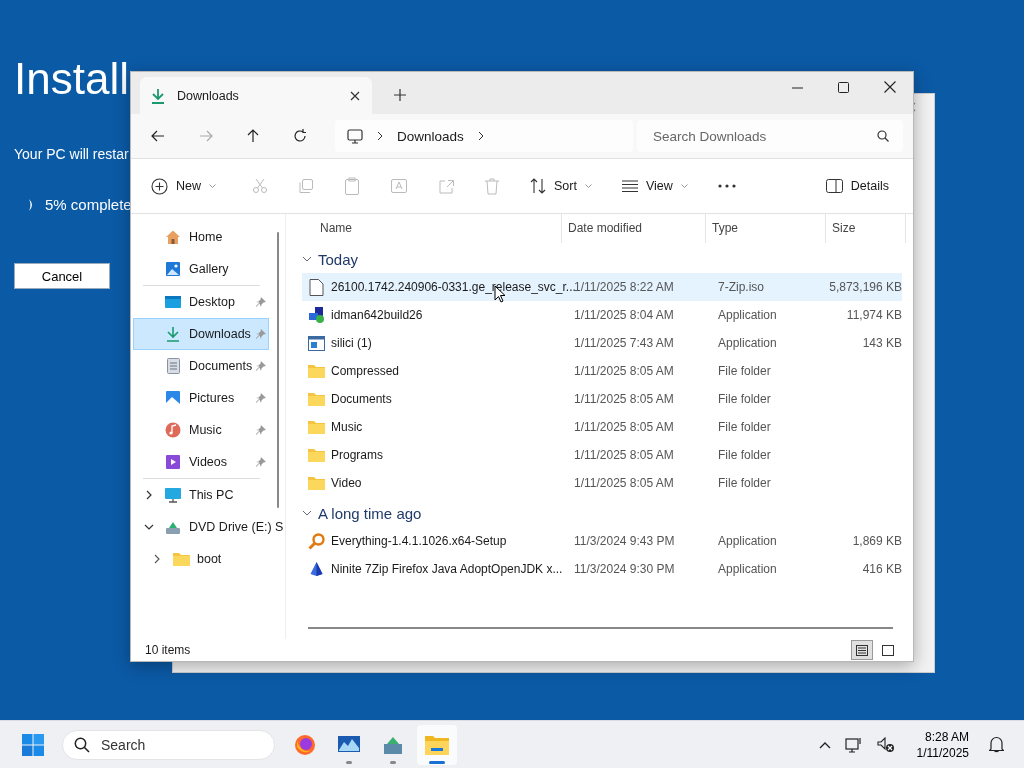 The width and height of the screenshot is (1024, 768). I want to click on details-button: Details, so click(857, 186).